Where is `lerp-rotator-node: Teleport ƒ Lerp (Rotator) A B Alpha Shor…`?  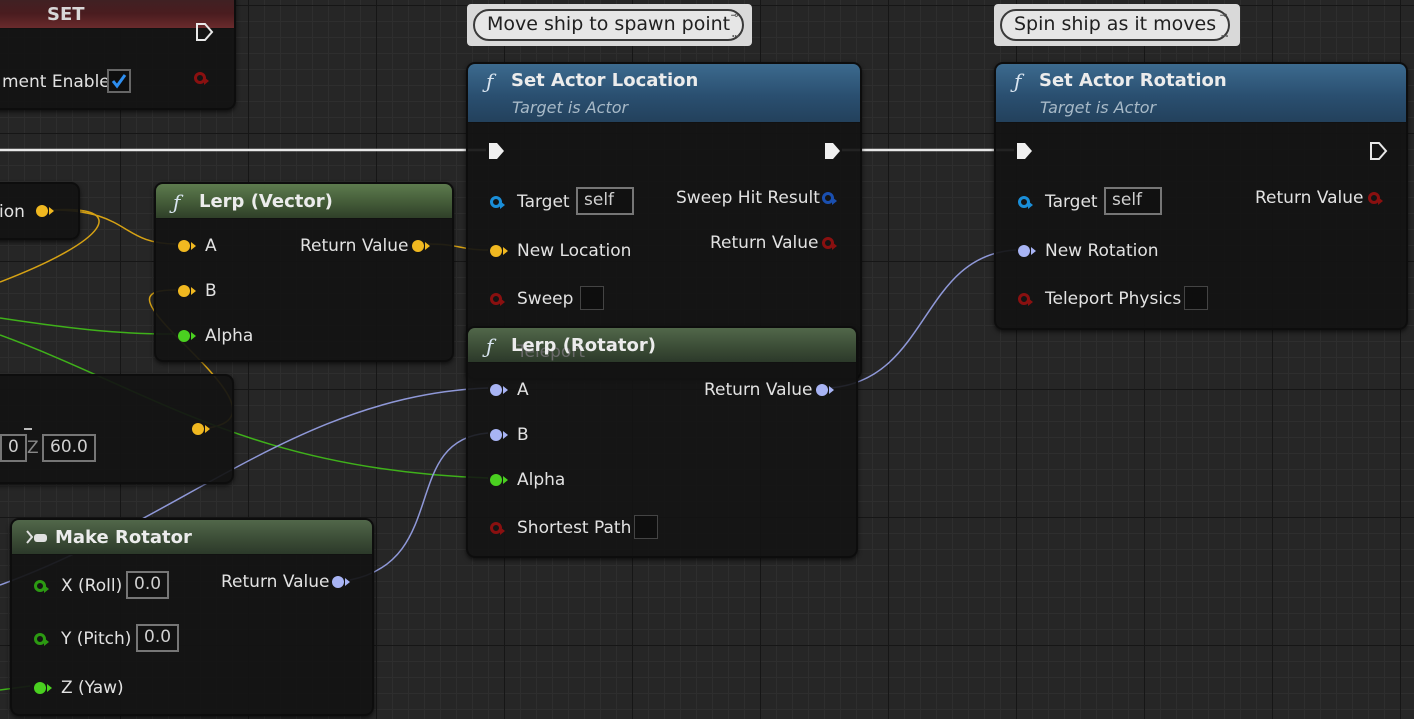 lerp-rotator-node: Teleport ƒ Lerp (Rotator) A B Alpha Shor… is located at coordinates (662, 442).